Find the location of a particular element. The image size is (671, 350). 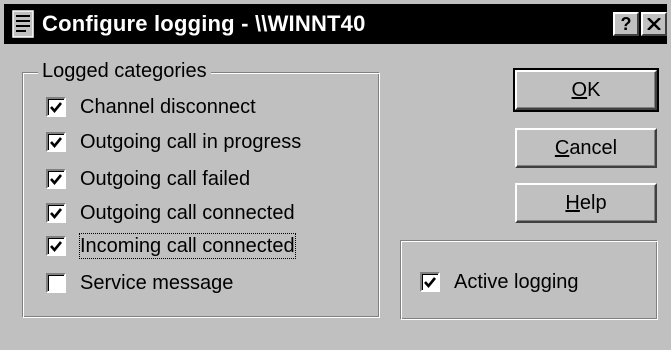

checkbox-label: Outgoing call in progress is located at coordinates (191, 142).